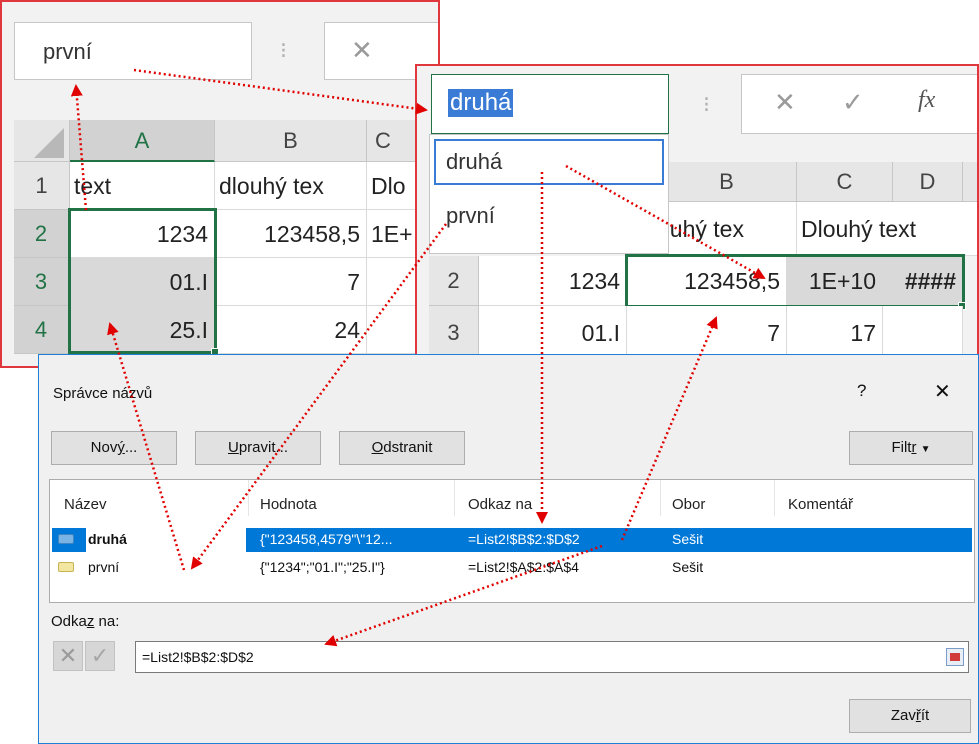 Image resolution: width=979 pixels, height=744 pixels. What do you see at coordinates (914, 447) in the screenshot?
I see `filter-button-accesskey: r` at bounding box center [914, 447].